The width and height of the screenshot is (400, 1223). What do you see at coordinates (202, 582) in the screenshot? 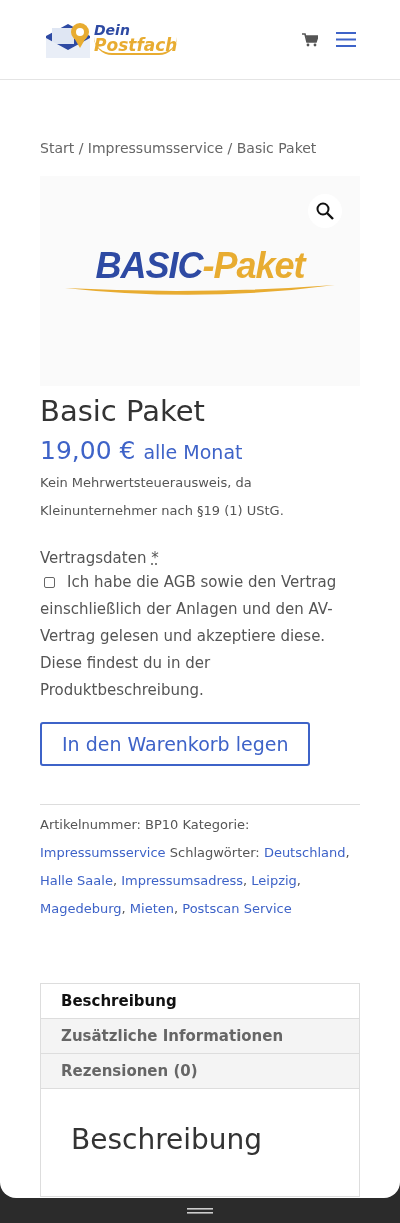
I see `checkbox-label: Ich habe die AGB sowie den Vertrag` at bounding box center [202, 582].